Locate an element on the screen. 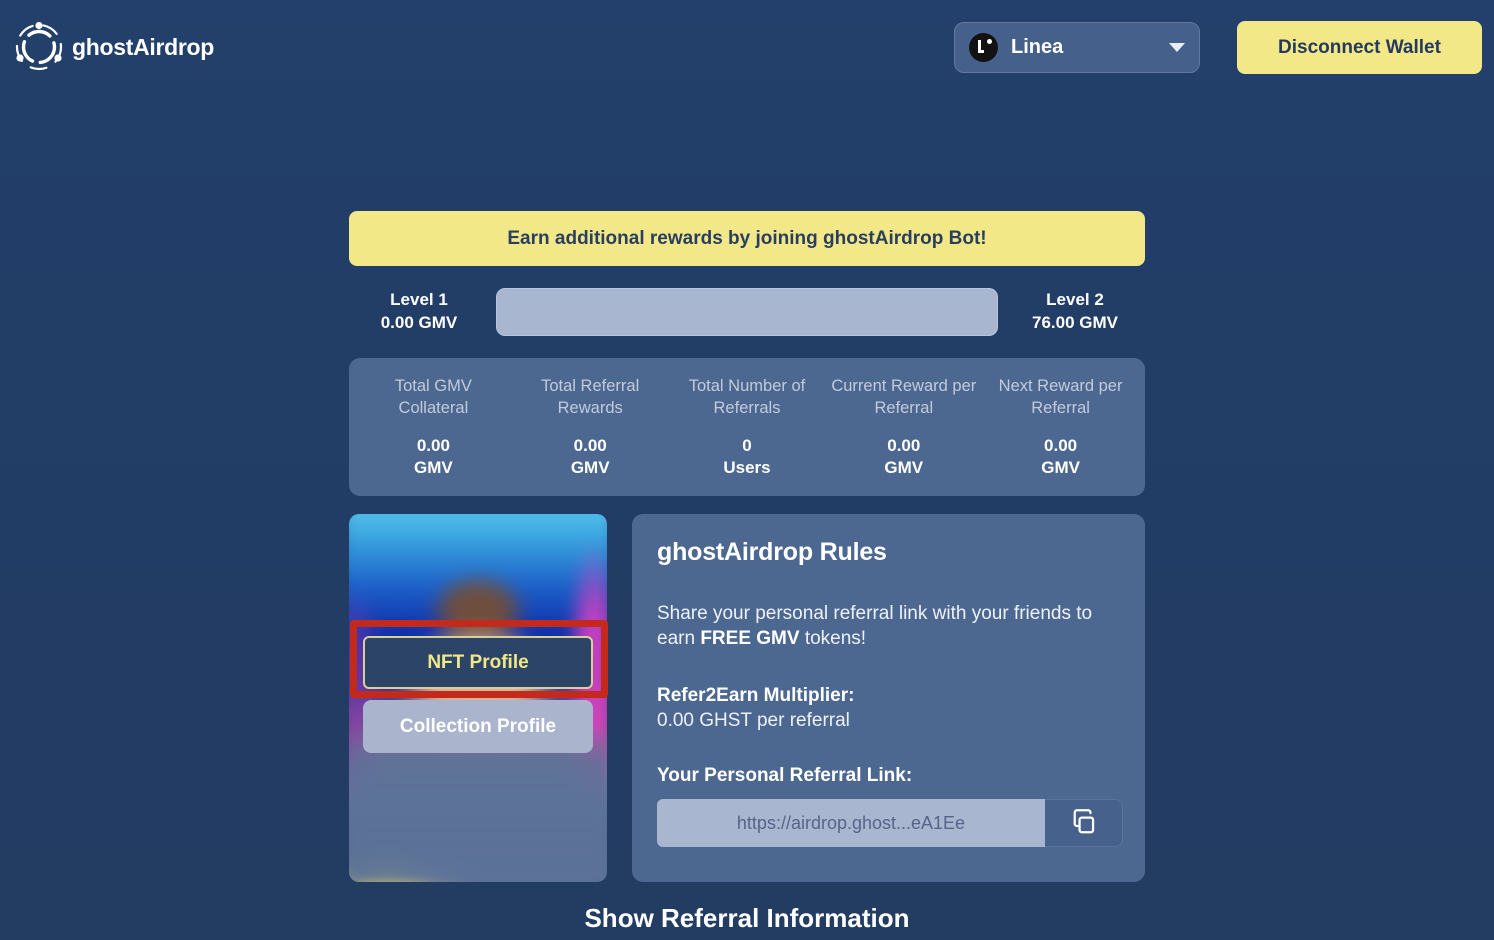 Image resolution: width=1494 pixels, height=940 pixels. nft-profile-card: NFT Profile Collection Profile is located at coordinates (478, 698).